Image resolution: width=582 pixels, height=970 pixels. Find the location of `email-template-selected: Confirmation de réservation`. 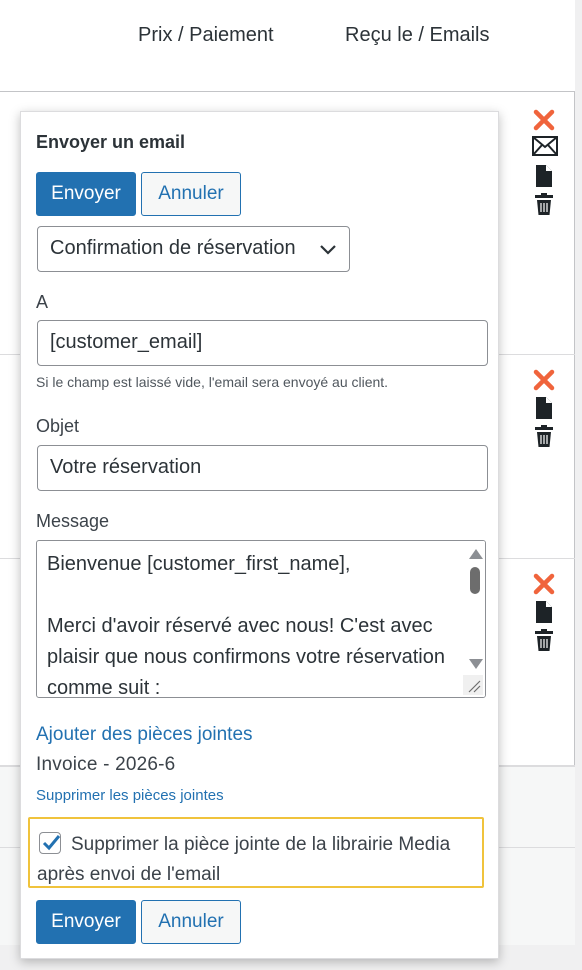

email-template-selected: Confirmation de réservation is located at coordinates (173, 248).